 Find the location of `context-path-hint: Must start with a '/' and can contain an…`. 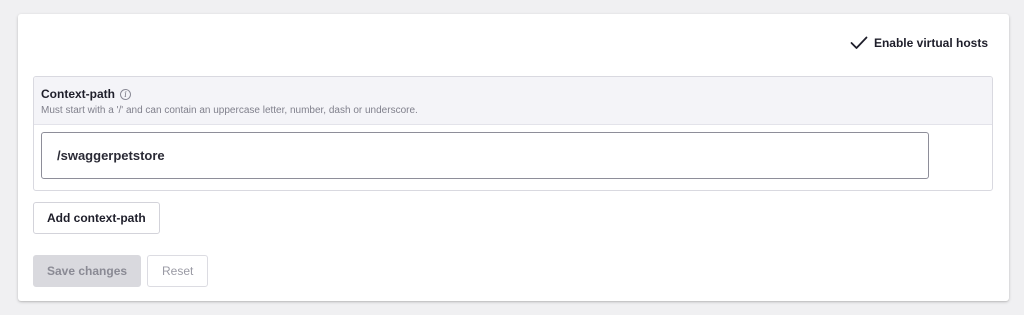

context-path-hint: Must start with a '/' and can contain an… is located at coordinates (229, 110).